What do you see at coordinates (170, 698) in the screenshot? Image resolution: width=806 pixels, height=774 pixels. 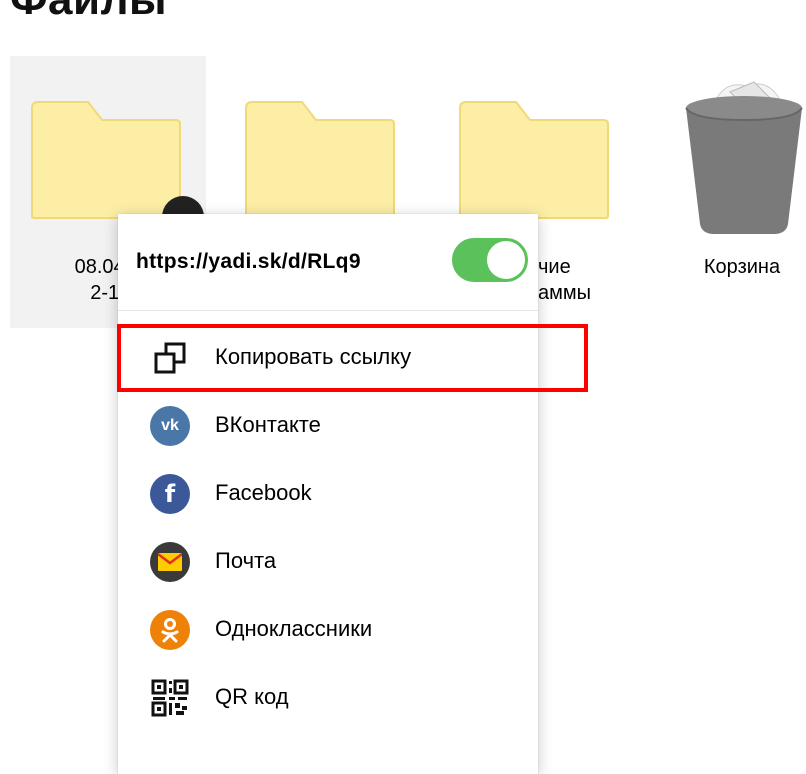 I see `qr-code-icon` at bounding box center [170, 698].